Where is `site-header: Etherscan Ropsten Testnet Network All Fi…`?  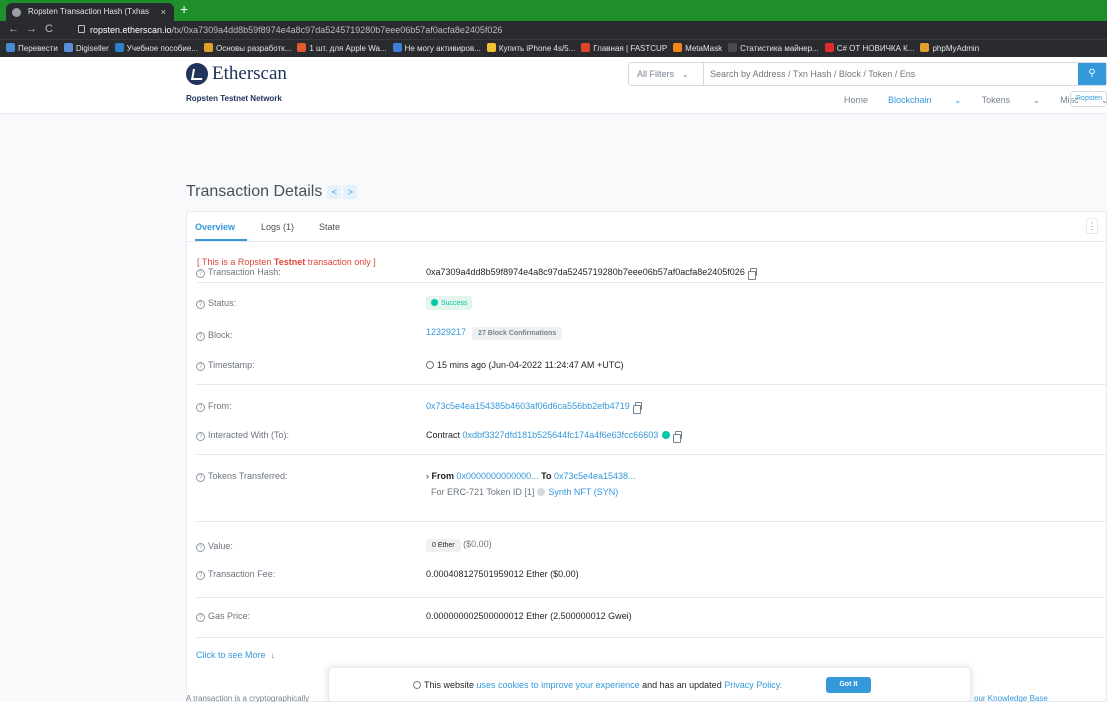
site-header: Etherscan Ropsten Testnet Network All Fi… is located at coordinates (553, 85).